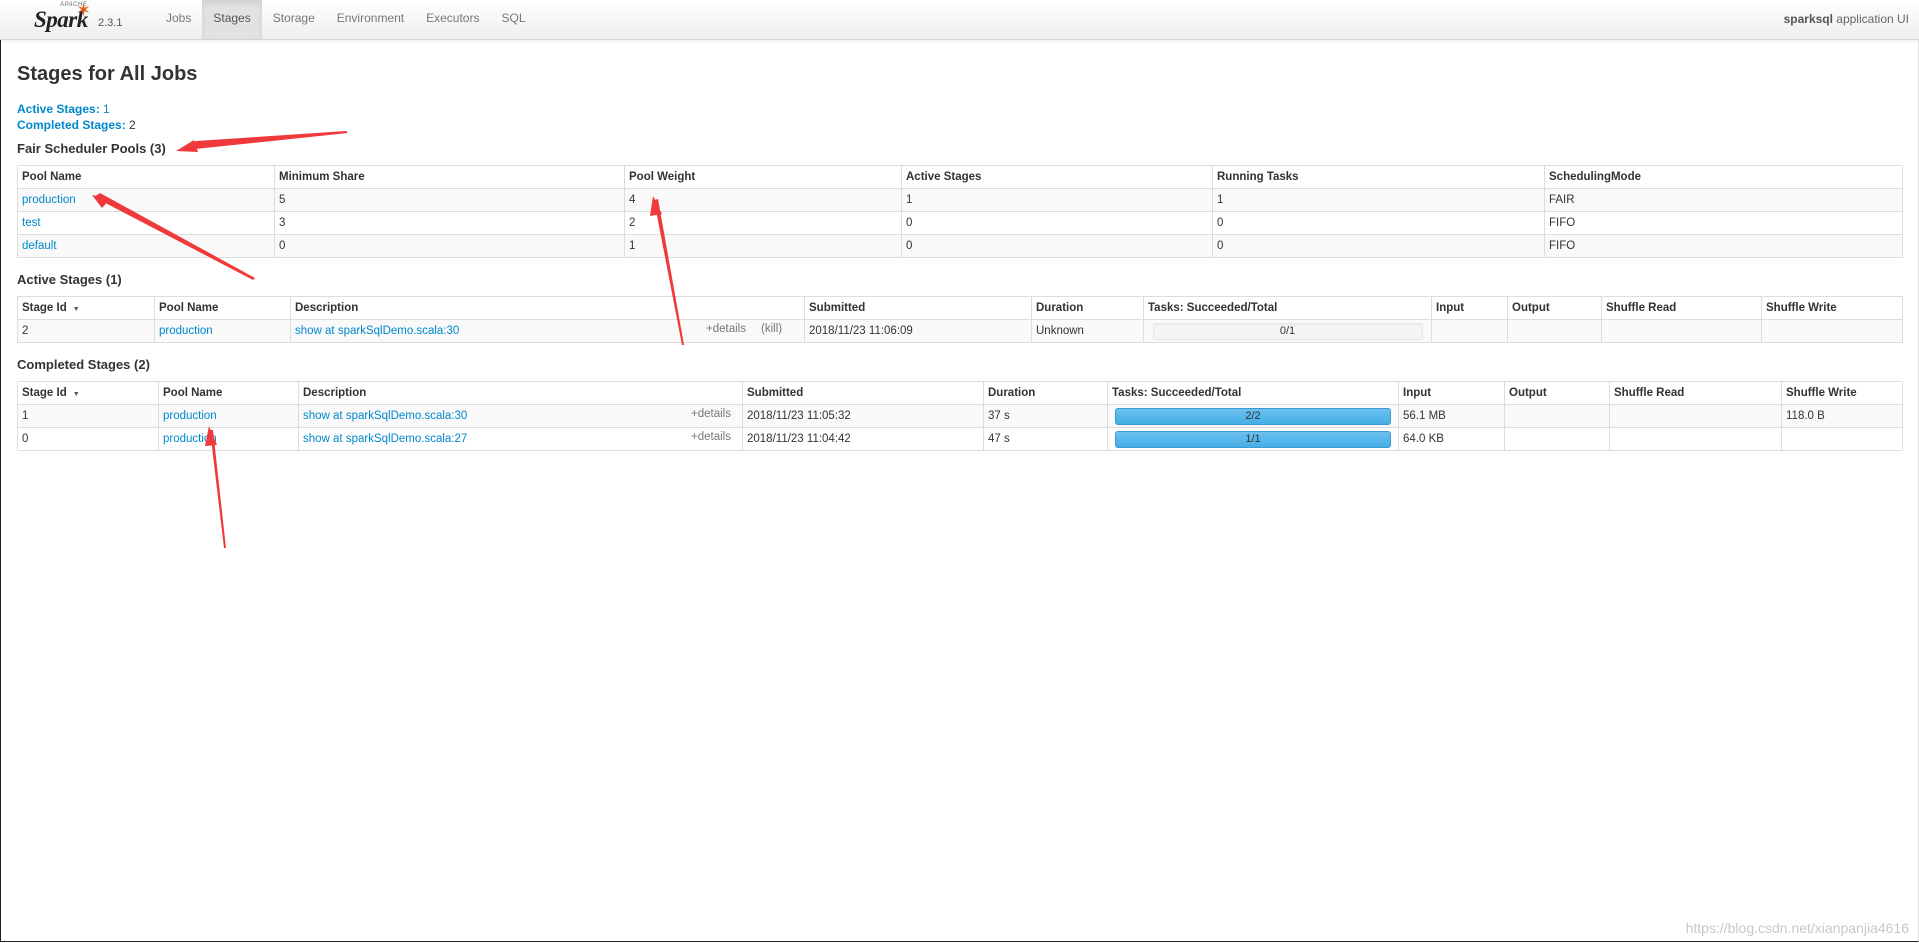  Describe the element at coordinates (174, 236) in the screenshot. I see `arrow-to-production-pool` at that location.